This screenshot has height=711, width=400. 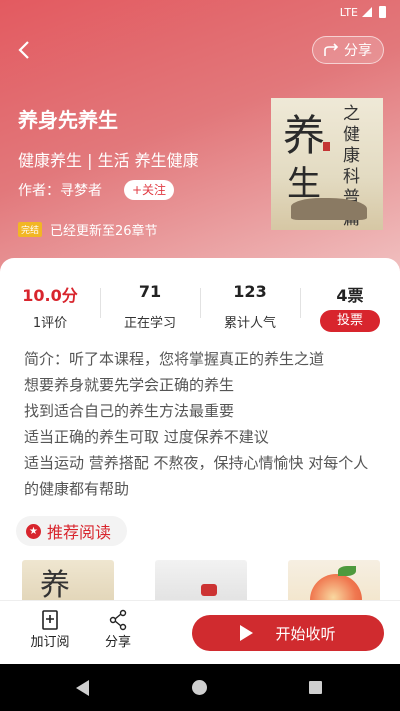 I want to click on signal-icon, so click(x=367, y=12).